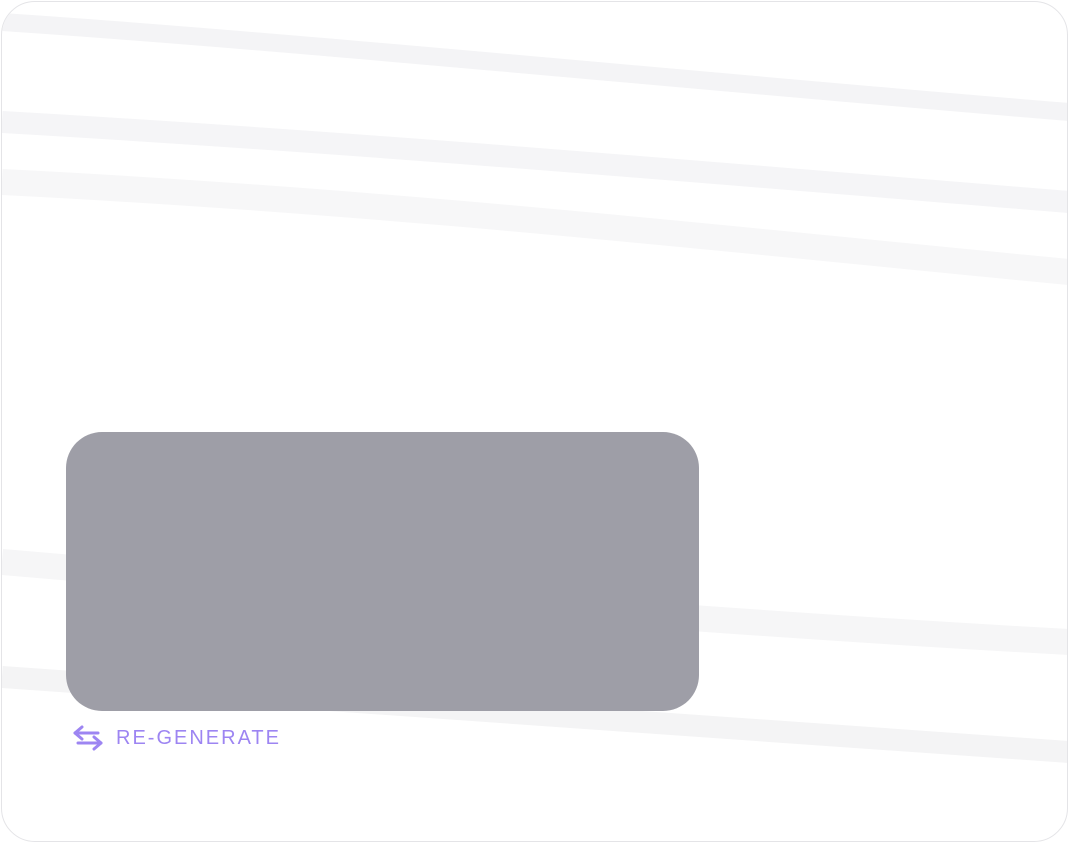 Image resolution: width=1069 pixels, height=843 pixels. What do you see at coordinates (198, 738) in the screenshot?
I see `regenerate-label: RE-GENERATE` at bounding box center [198, 738].